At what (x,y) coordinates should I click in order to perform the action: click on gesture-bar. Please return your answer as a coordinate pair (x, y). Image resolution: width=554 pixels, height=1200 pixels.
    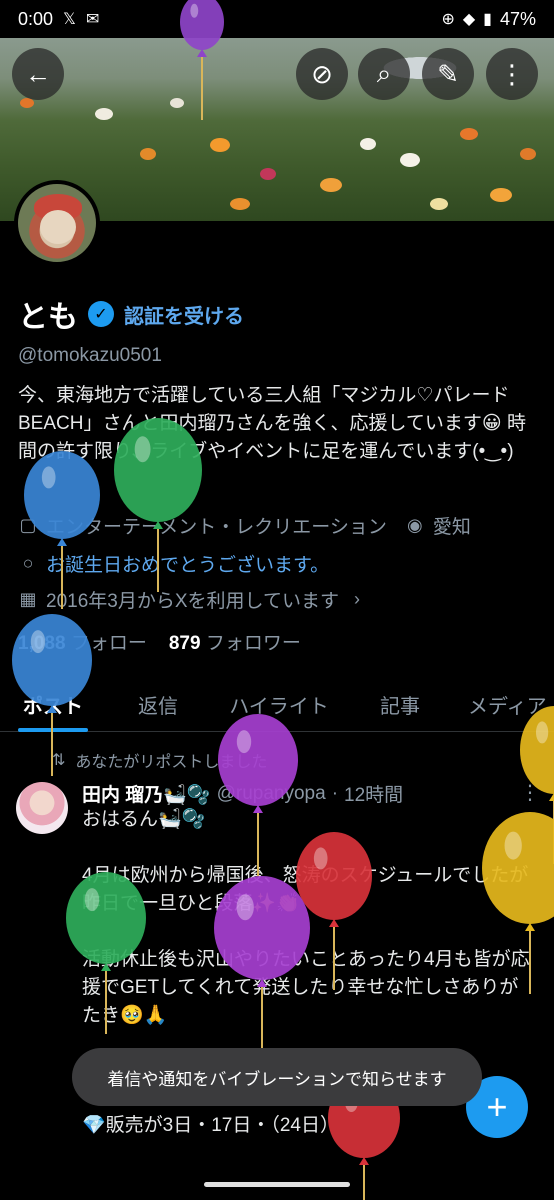
    Looking at the image, I should click on (277, 1184).